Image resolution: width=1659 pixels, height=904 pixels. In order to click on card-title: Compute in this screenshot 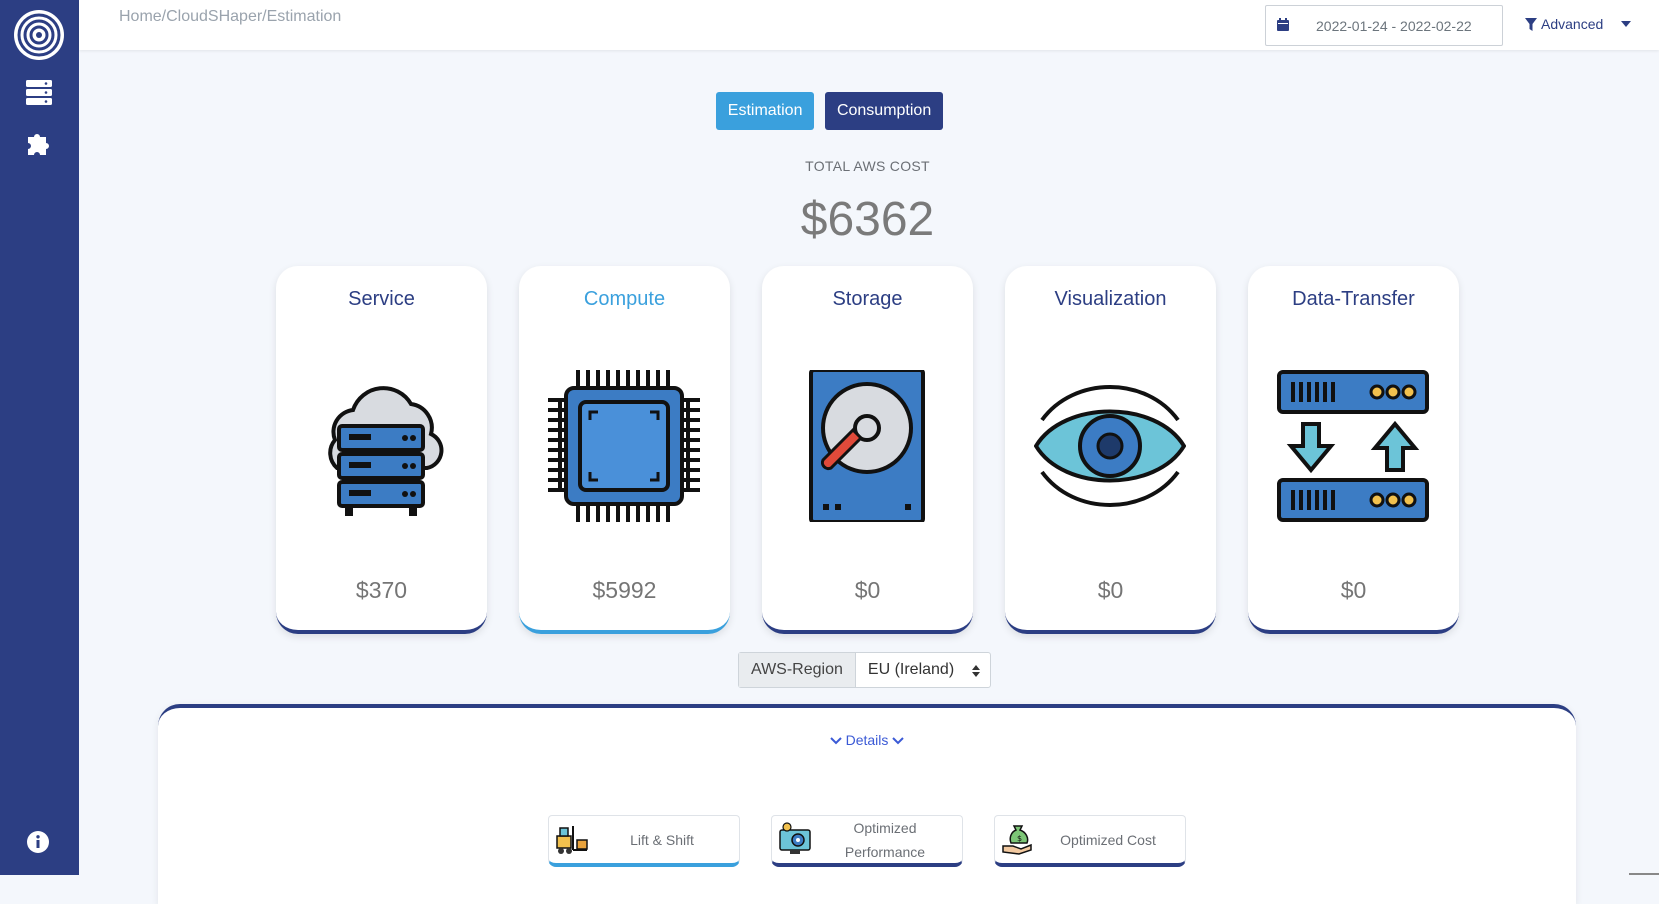, I will do `click(624, 299)`.